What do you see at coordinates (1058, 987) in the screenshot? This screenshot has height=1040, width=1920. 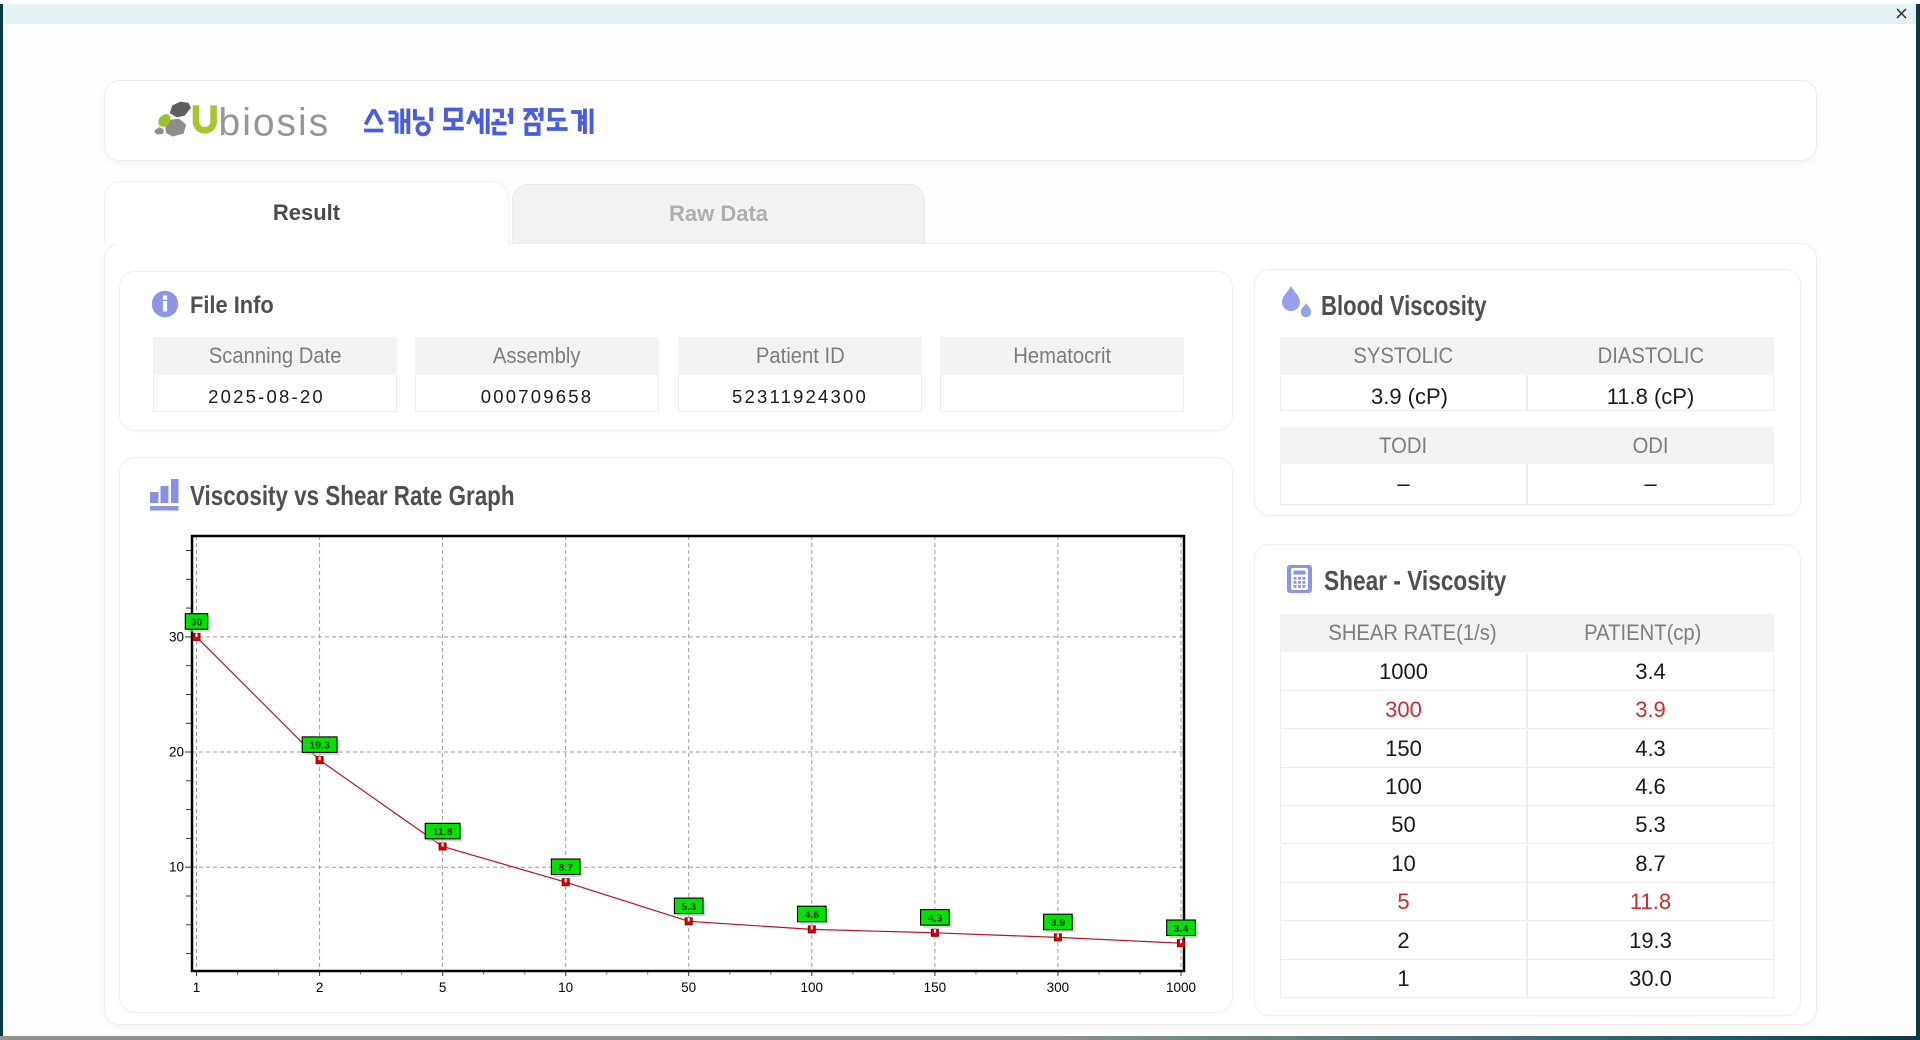 I see `svg-text: 300` at bounding box center [1058, 987].